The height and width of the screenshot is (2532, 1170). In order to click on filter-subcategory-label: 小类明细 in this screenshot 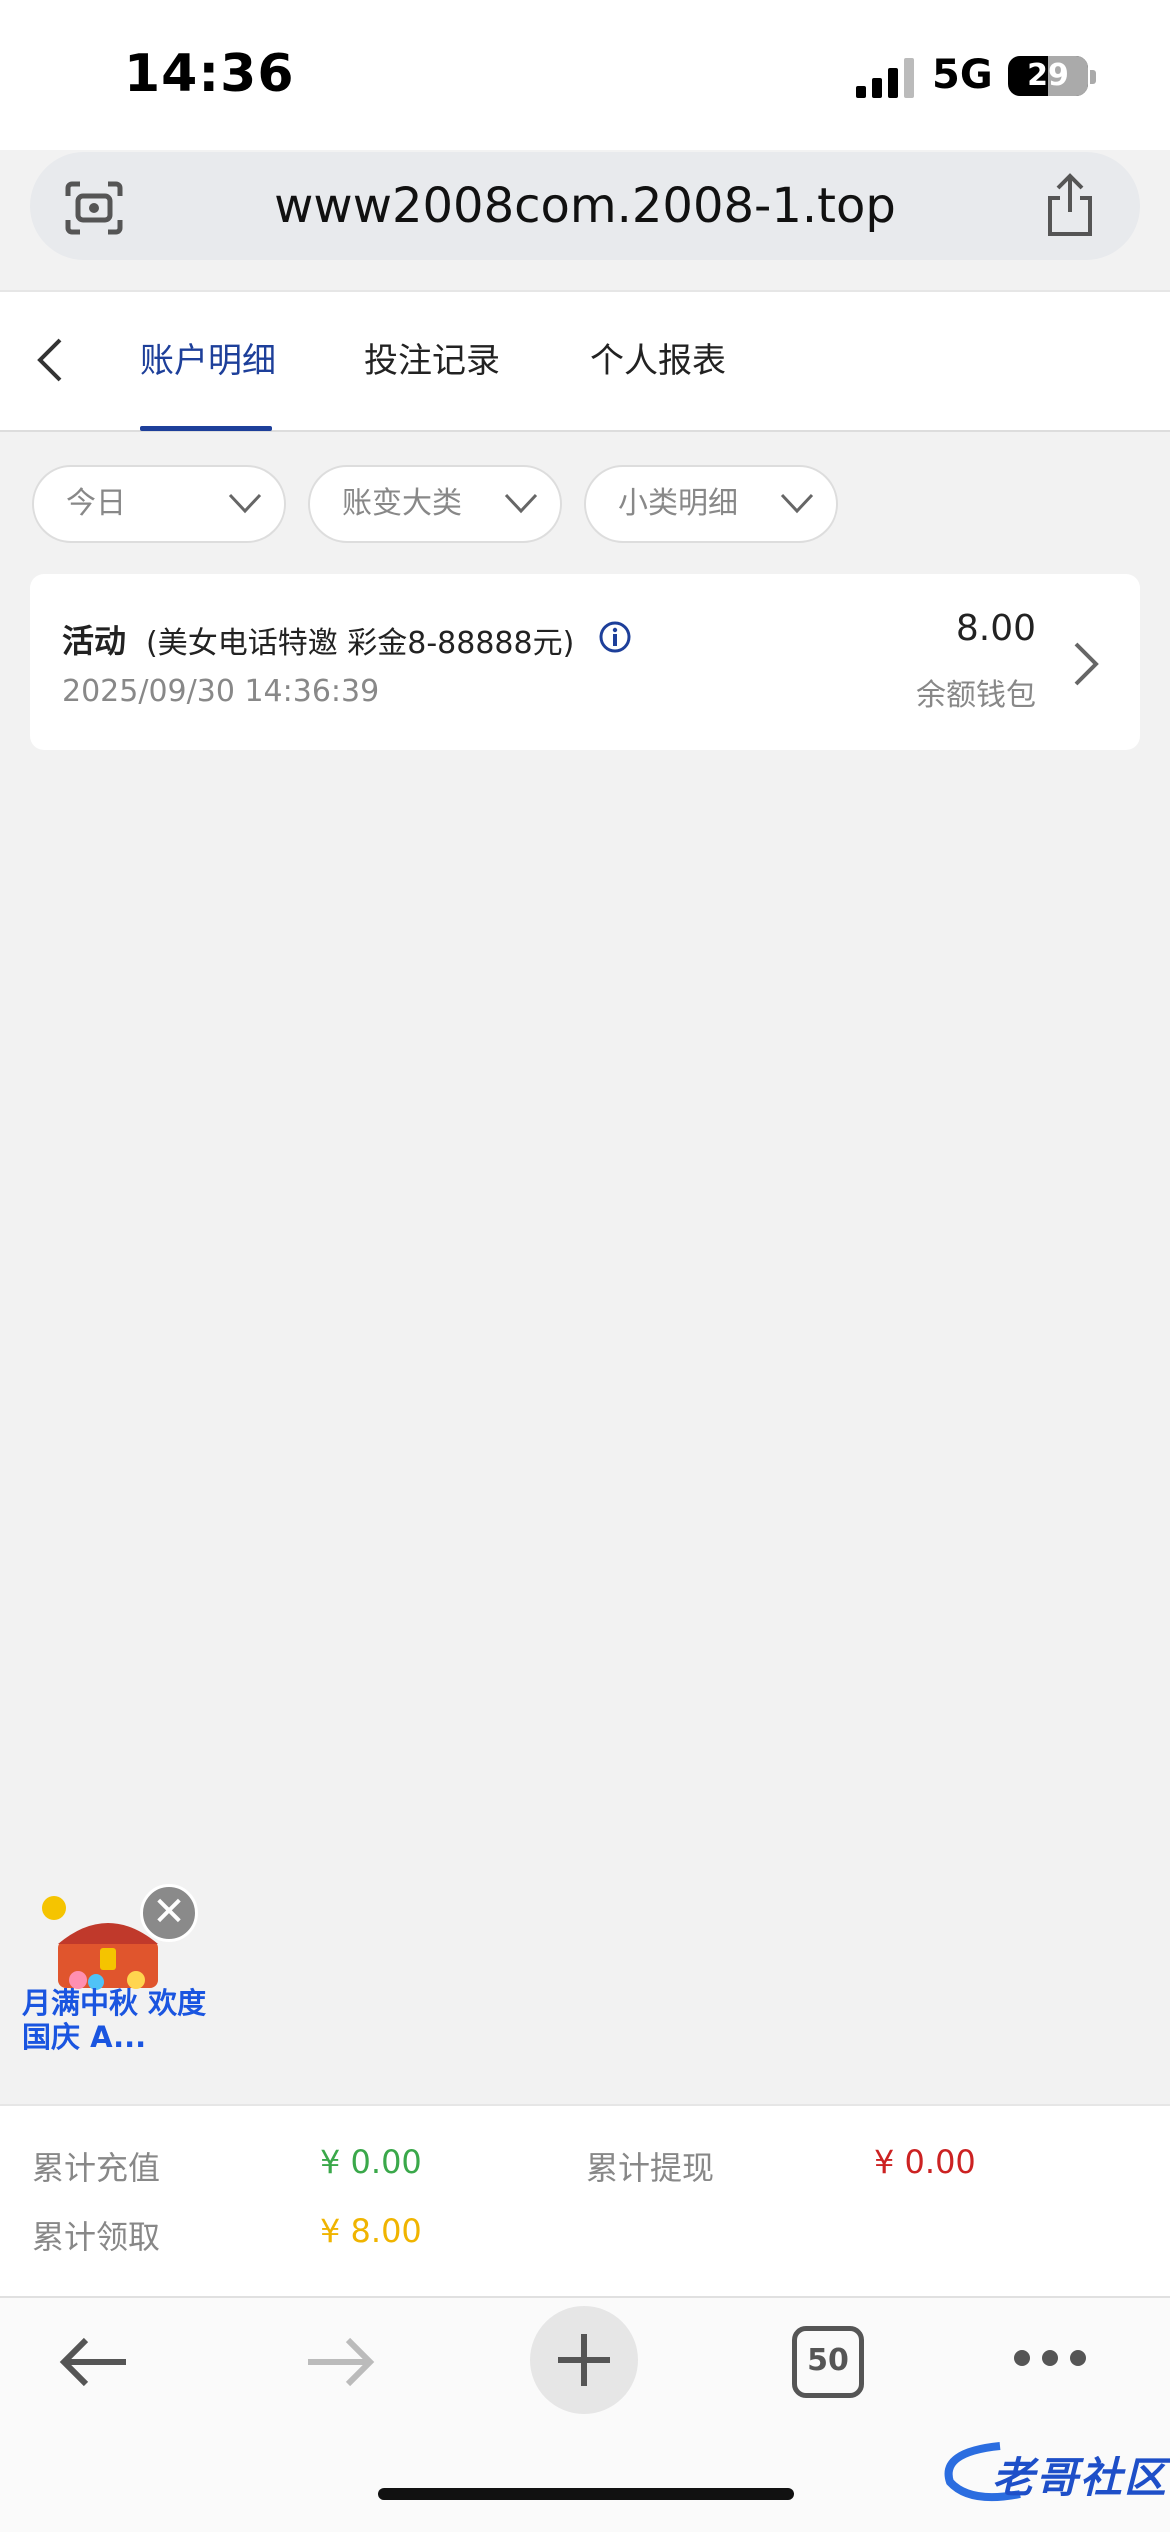, I will do `click(678, 503)`.